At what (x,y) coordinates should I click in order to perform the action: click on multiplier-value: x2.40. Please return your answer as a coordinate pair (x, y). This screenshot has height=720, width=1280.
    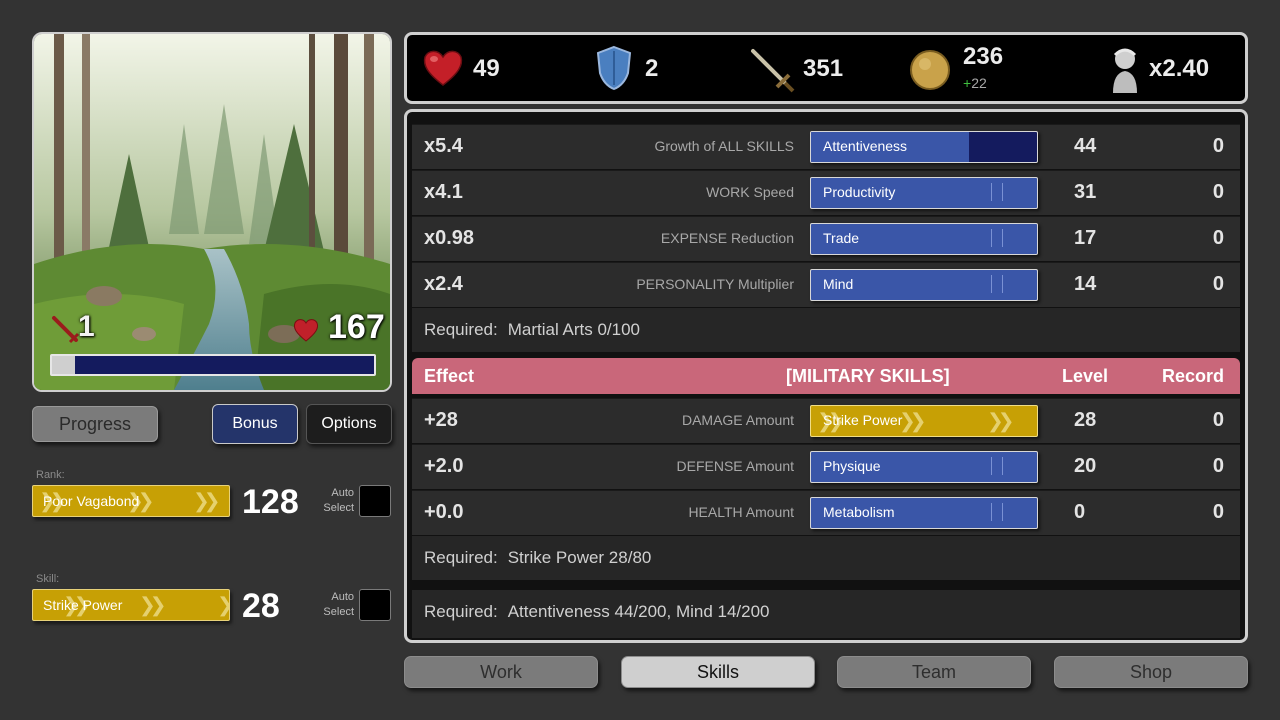
    Looking at the image, I should click on (1179, 68).